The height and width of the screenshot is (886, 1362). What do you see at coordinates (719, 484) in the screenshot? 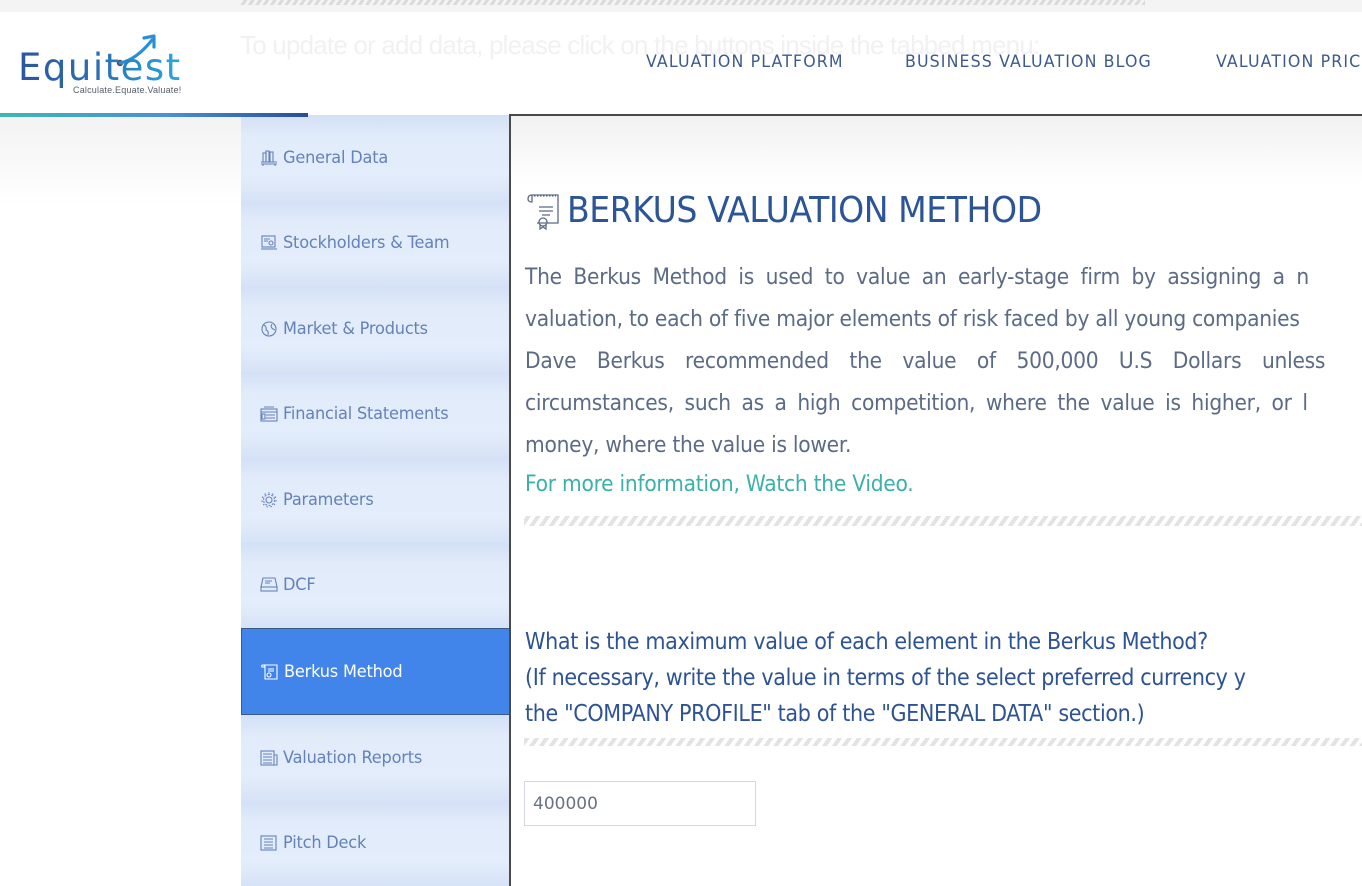
I see `watch-video-link: For more information, Watch the Video.` at bounding box center [719, 484].